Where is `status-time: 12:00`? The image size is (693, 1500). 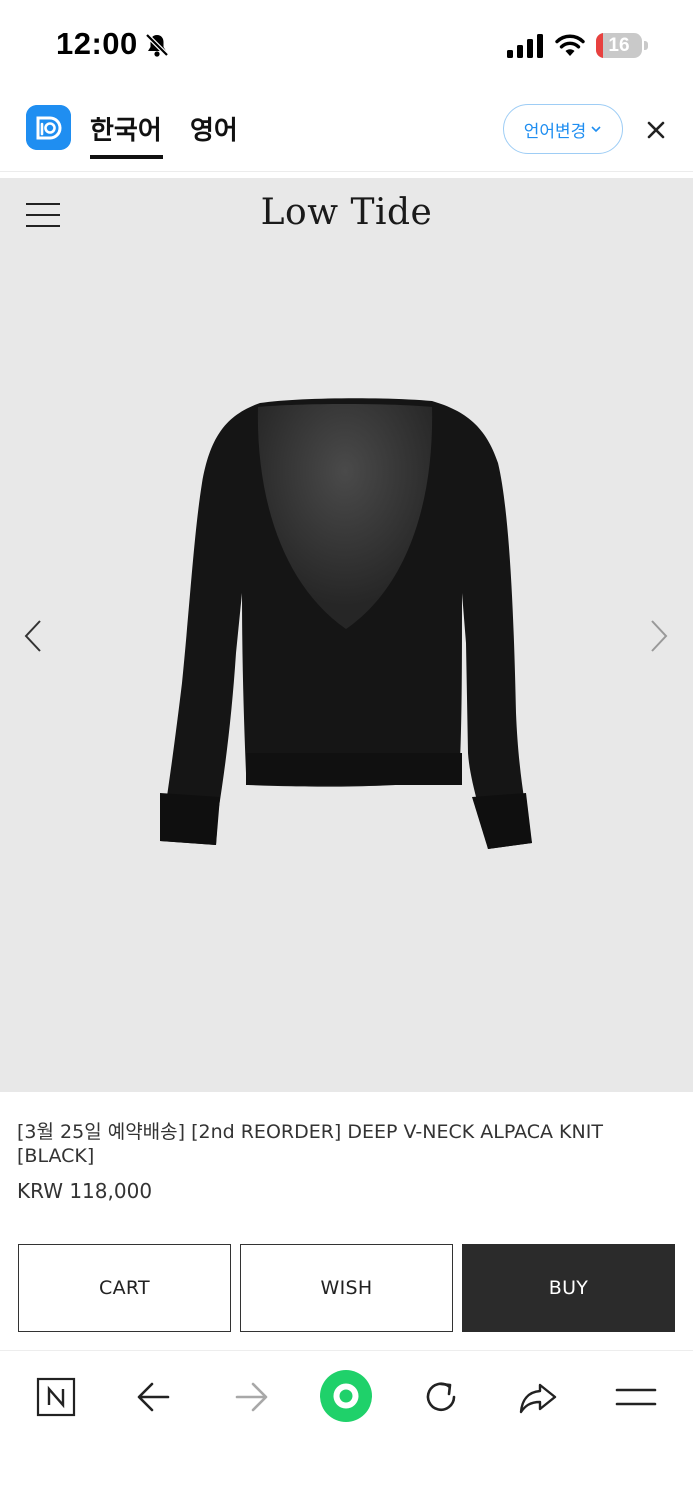 status-time: 12:00 is located at coordinates (97, 43).